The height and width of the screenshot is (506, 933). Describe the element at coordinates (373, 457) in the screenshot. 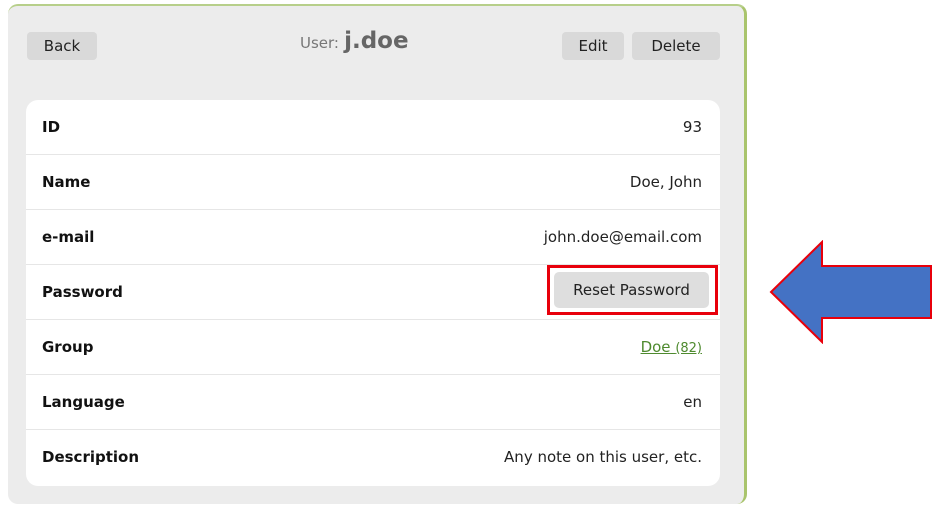

I see `detail-row-description: Description Any note on this user, etc.` at that location.